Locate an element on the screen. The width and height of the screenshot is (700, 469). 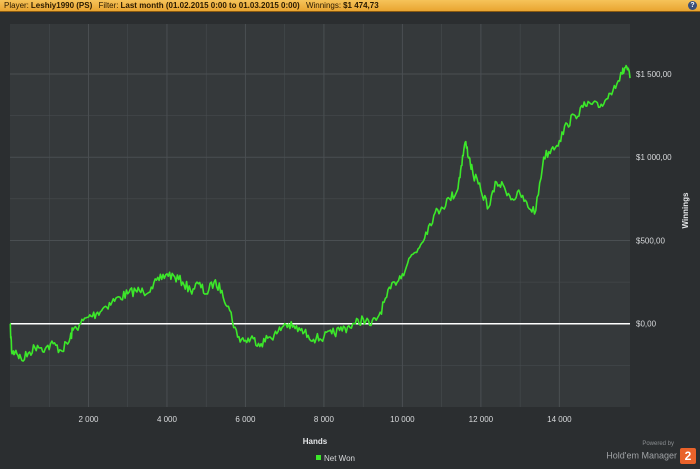
holdem-manager-logo: Powered by Hold'em Manager 2 is located at coordinates (651, 452).